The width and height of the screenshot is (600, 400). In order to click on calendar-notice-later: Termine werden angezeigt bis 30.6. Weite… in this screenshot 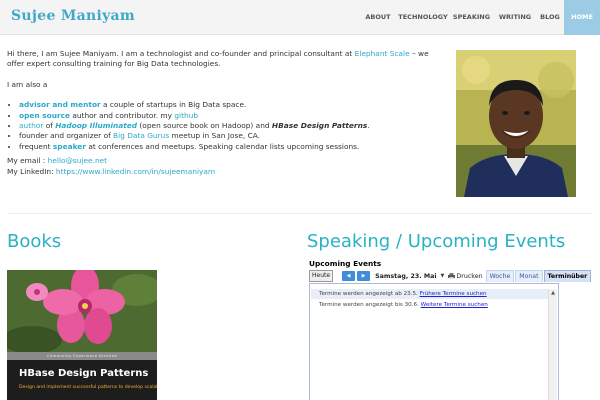, I will do `click(403, 305)`.